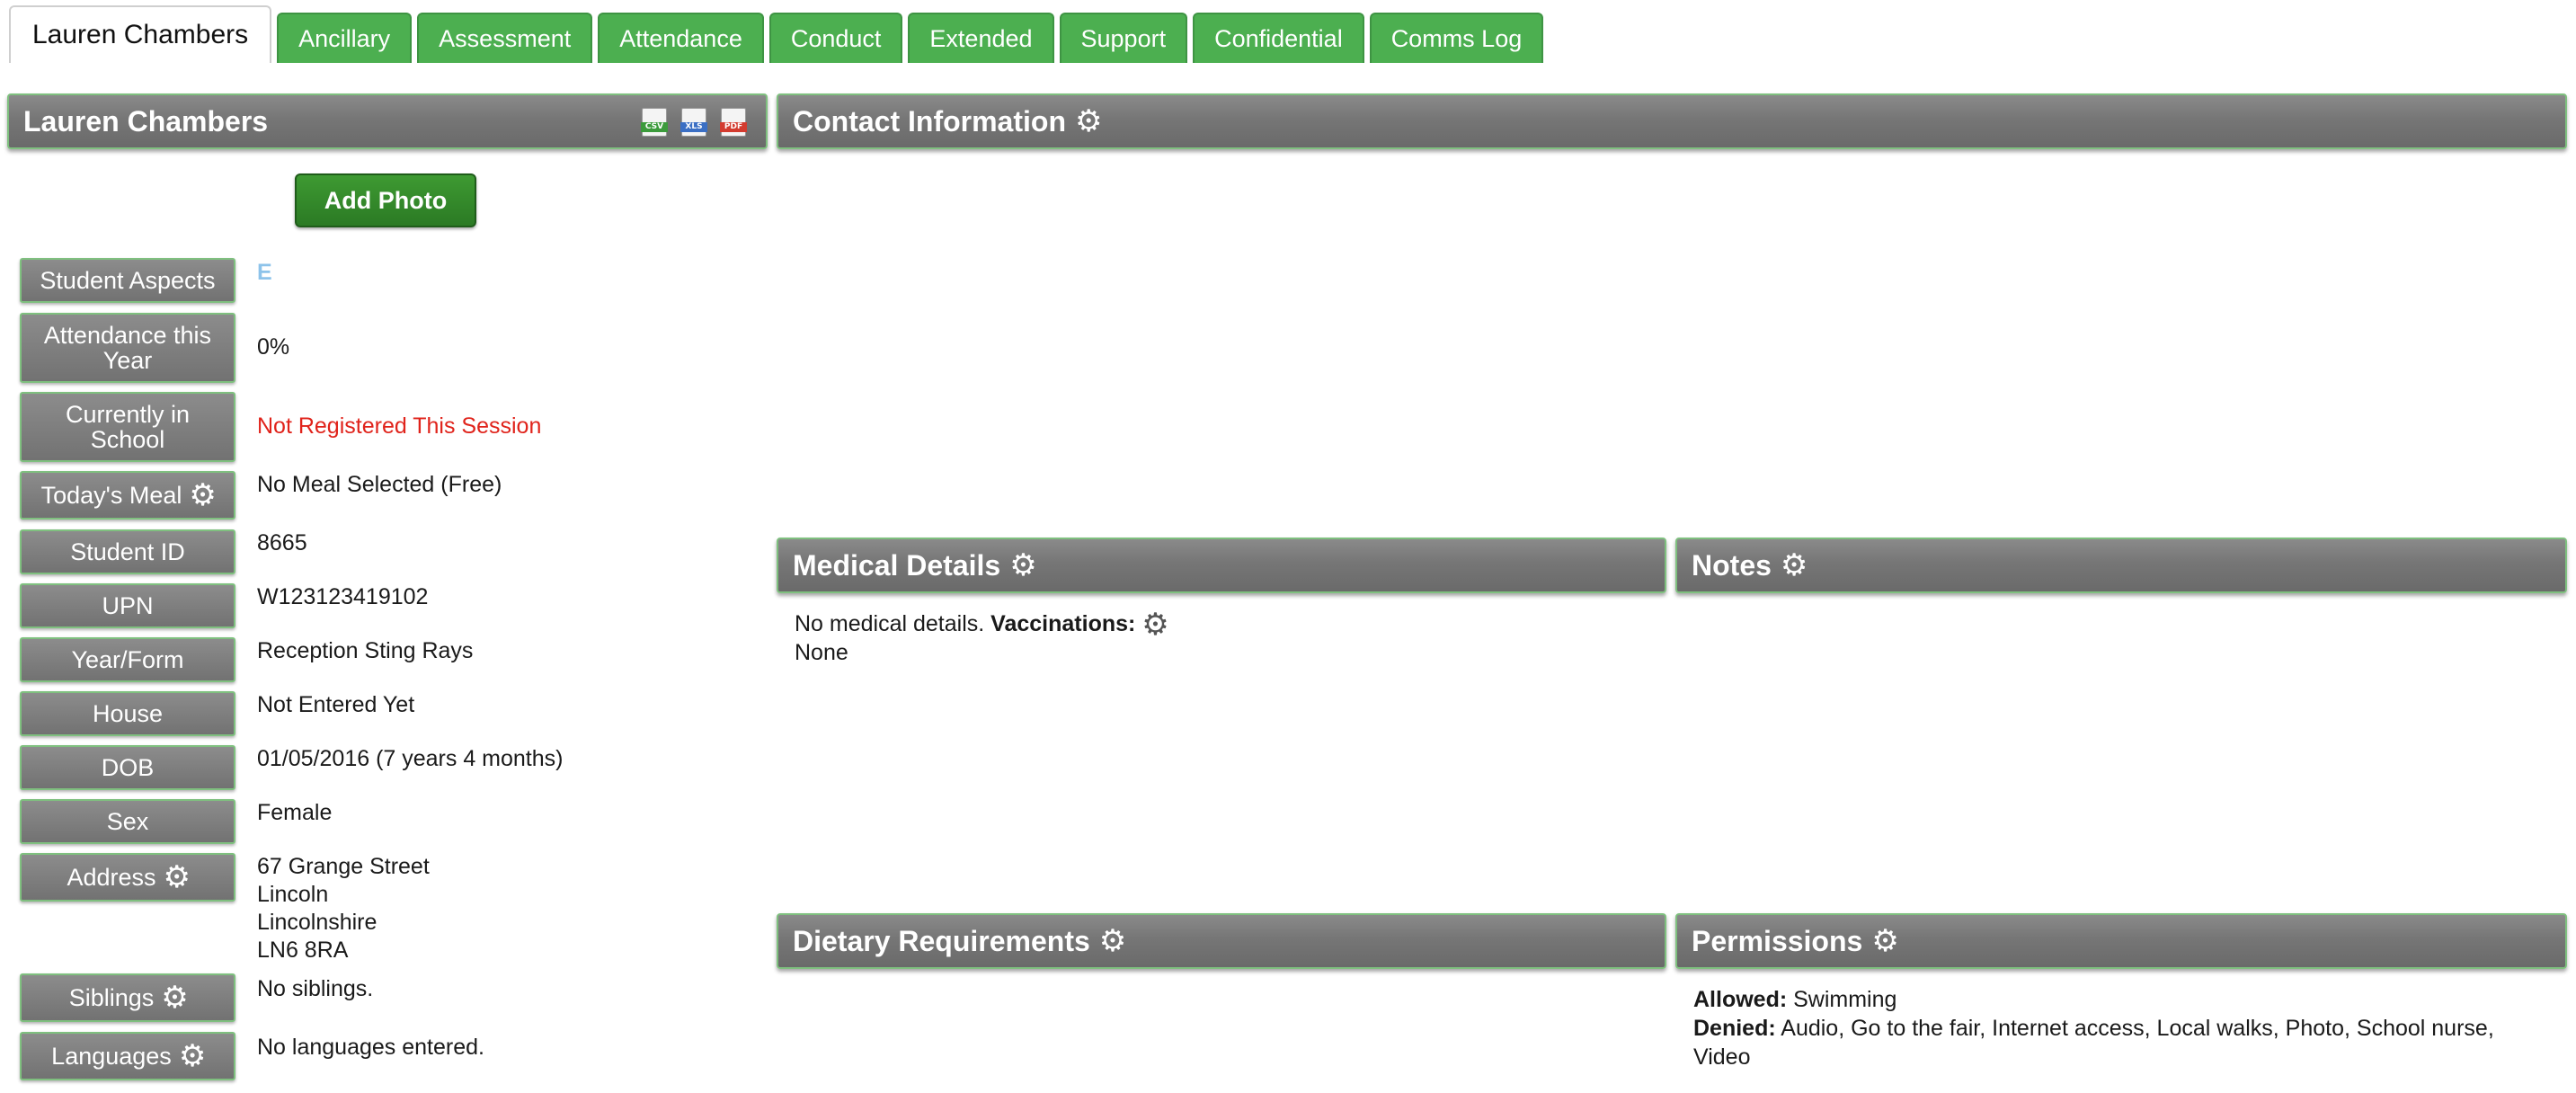 This screenshot has height=1093, width=2576. Describe the element at coordinates (1221, 565) in the screenshot. I see `medical-details-header: Medical Details` at that location.